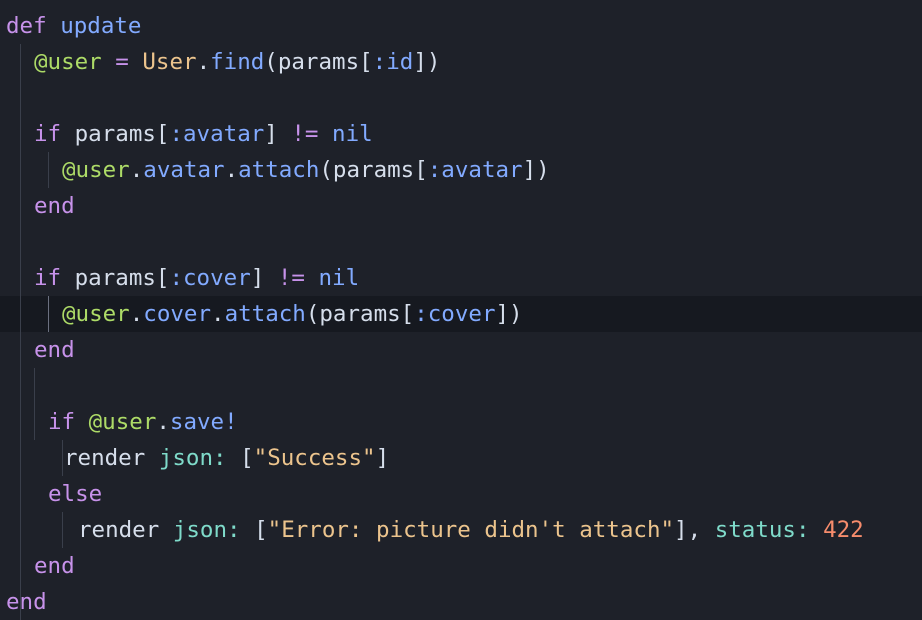 The height and width of the screenshot is (620, 922). What do you see at coordinates (33, 26) in the screenshot?
I see `code-token: def` at bounding box center [33, 26].